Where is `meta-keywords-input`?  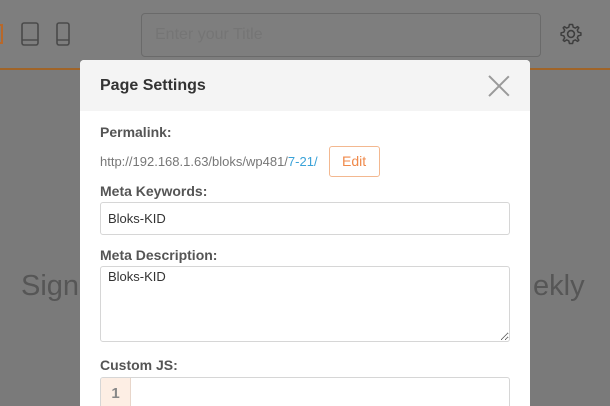 meta-keywords-input is located at coordinates (305, 218).